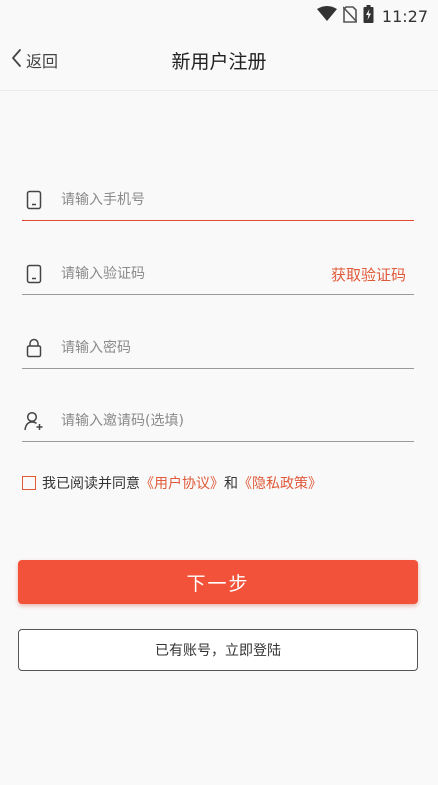 The image size is (438, 785). What do you see at coordinates (219, 15) in the screenshot?
I see `status-bar: 11:27` at bounding box center [219, 15].